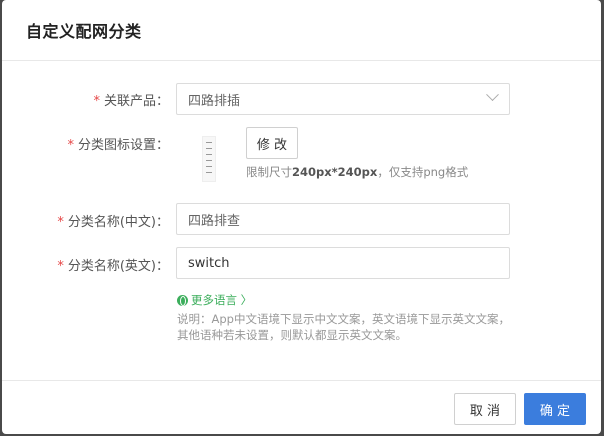  What do you see at coordinates (209, 263) in the screenshot?
I see `name-en-value: switch` at bounding box center [209, 263].